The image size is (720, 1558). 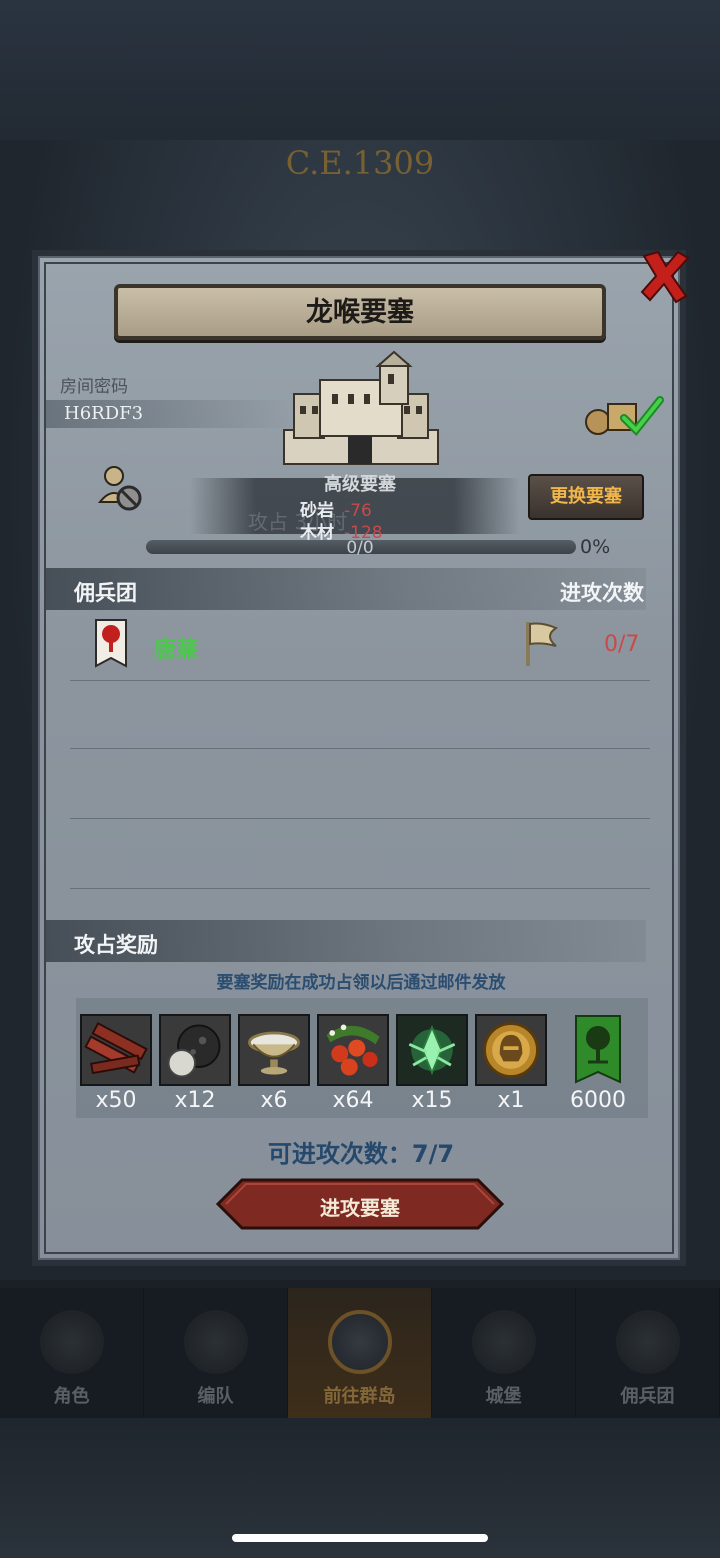 I want to click on attack-count-header: 进攻次数, so click(x=602, y=593).